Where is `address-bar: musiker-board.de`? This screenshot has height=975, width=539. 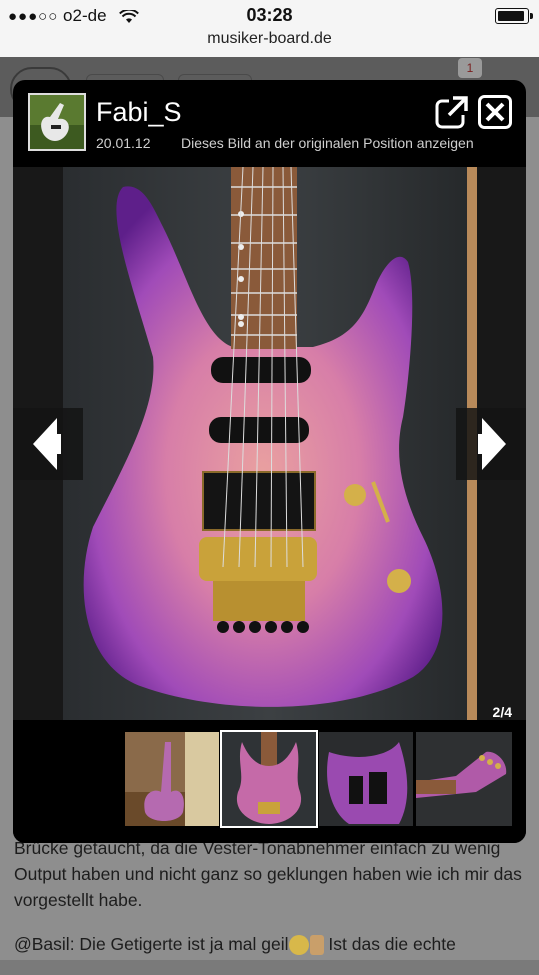 address-bar: musiker-board.de is located at coordinates (269, 39).